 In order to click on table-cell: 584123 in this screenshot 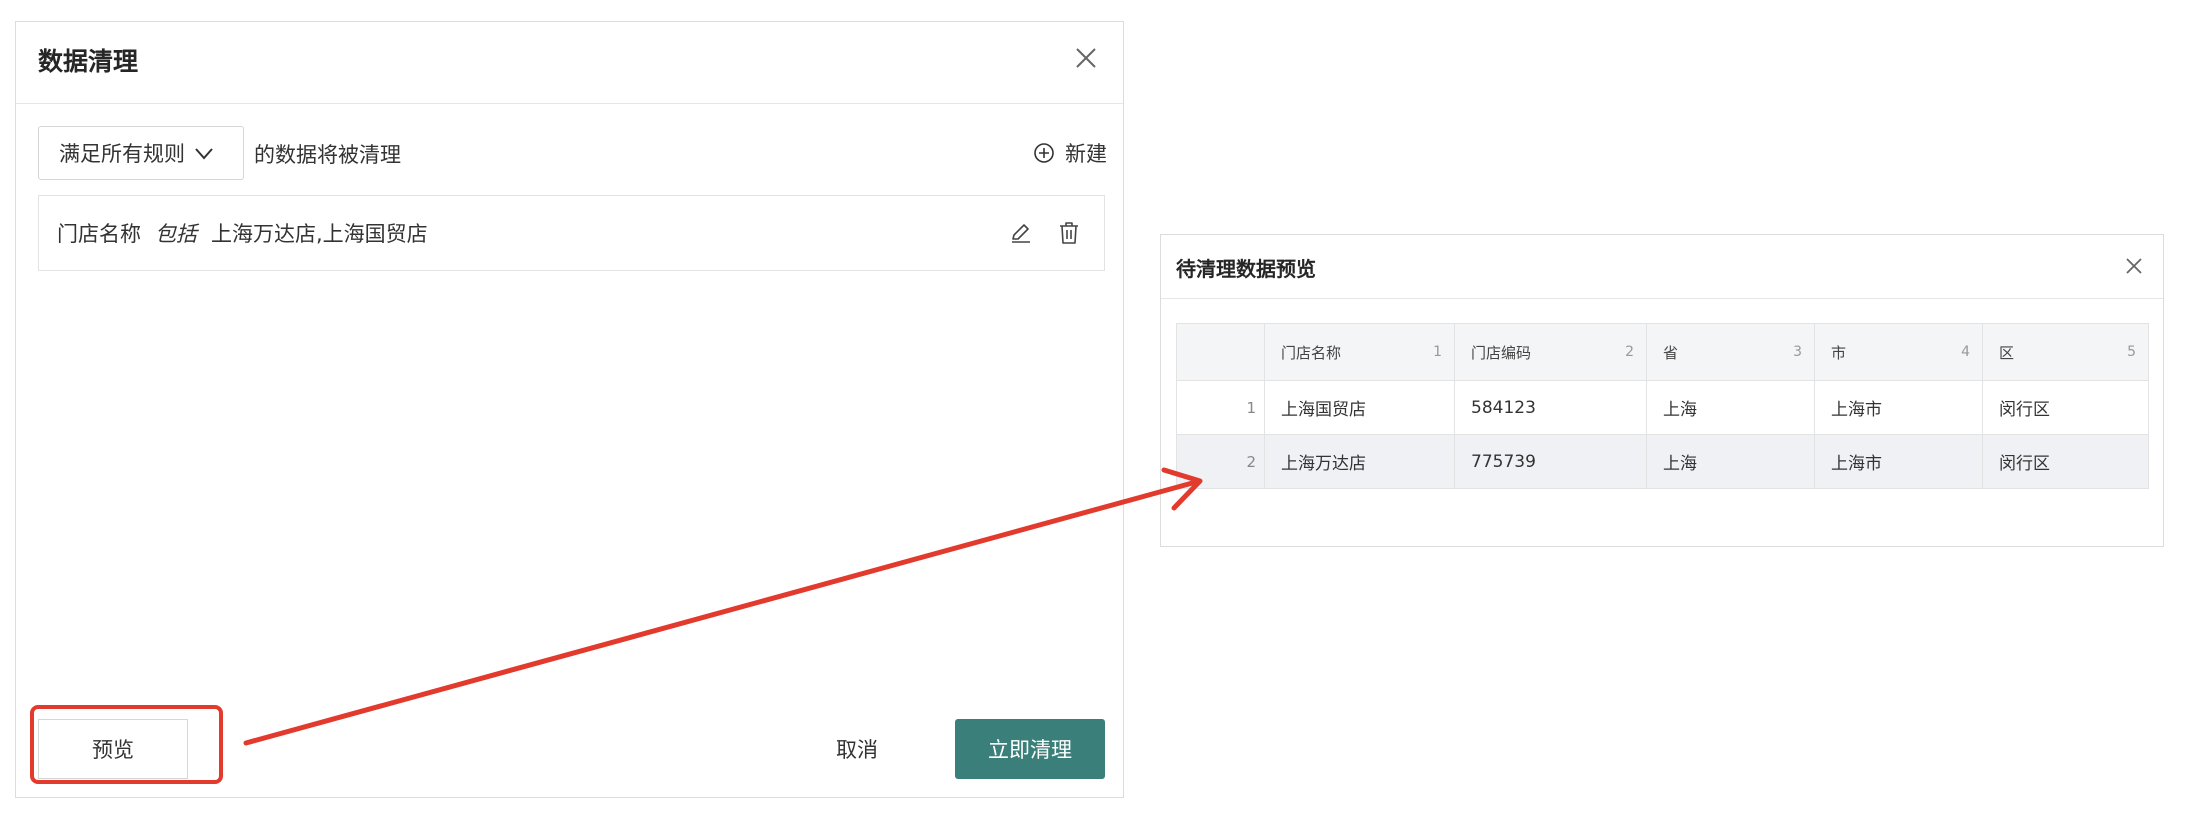, I will do `click(1550, 407)`.